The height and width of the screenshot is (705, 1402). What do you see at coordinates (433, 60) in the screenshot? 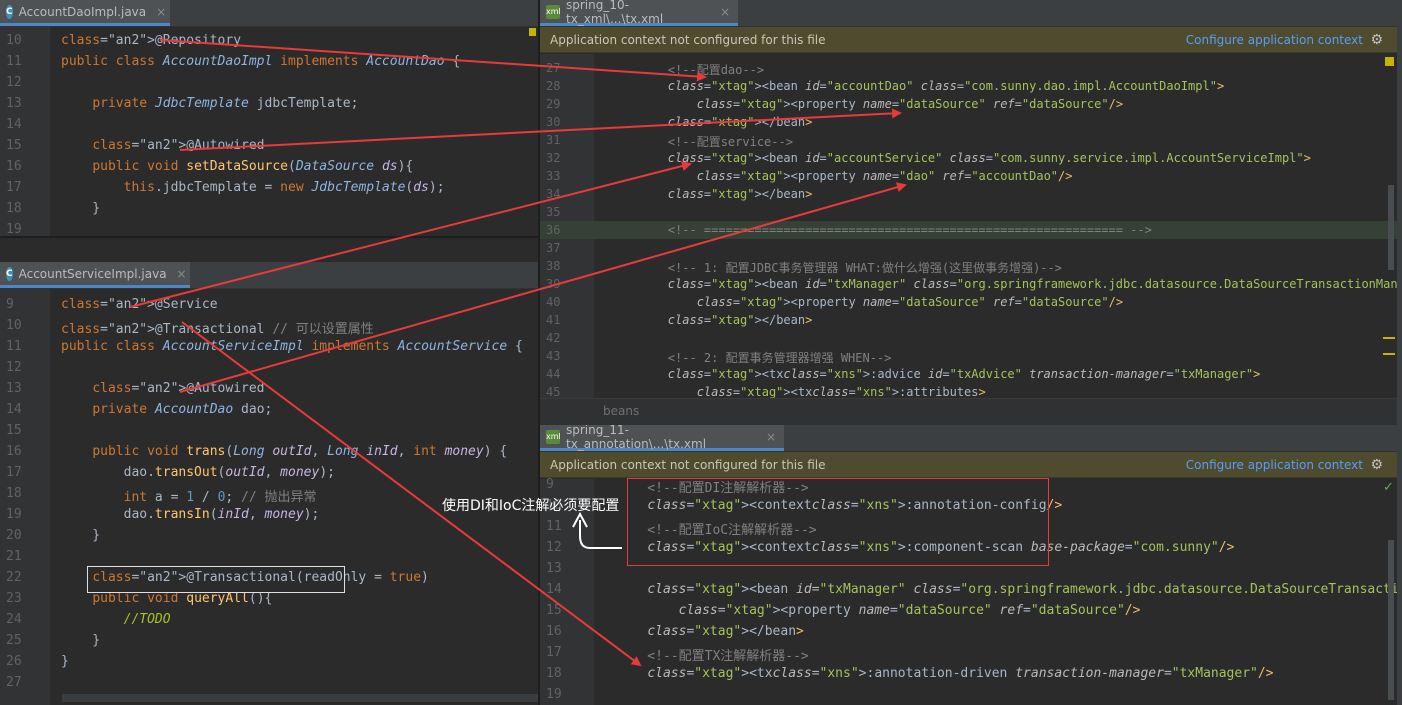
I see `arrow-repository-to-accountdao` at bounding box center [433, 60].